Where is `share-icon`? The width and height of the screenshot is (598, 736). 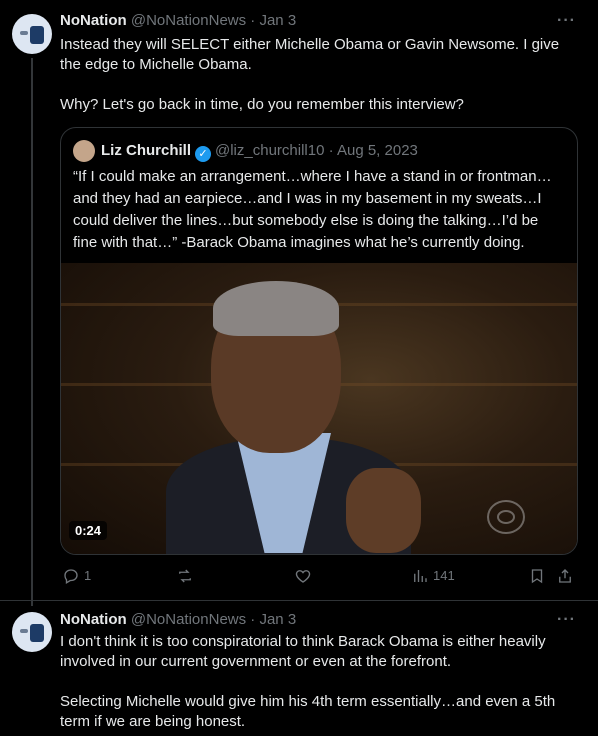 share-icon is located at coordinates (565, 576).